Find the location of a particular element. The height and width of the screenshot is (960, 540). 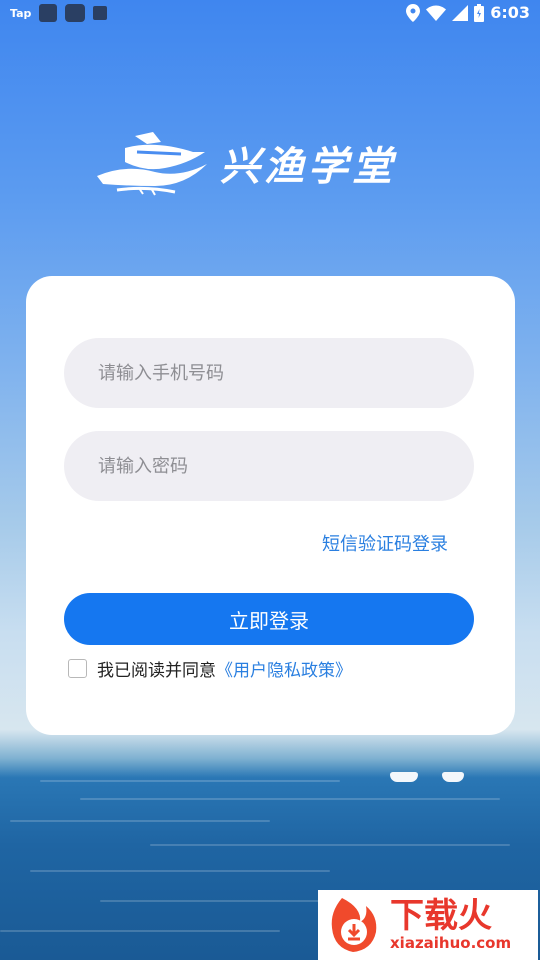

agreement-row: 我已阅读并同意《用户隐私政策》 is located at coordinates (210, 668).